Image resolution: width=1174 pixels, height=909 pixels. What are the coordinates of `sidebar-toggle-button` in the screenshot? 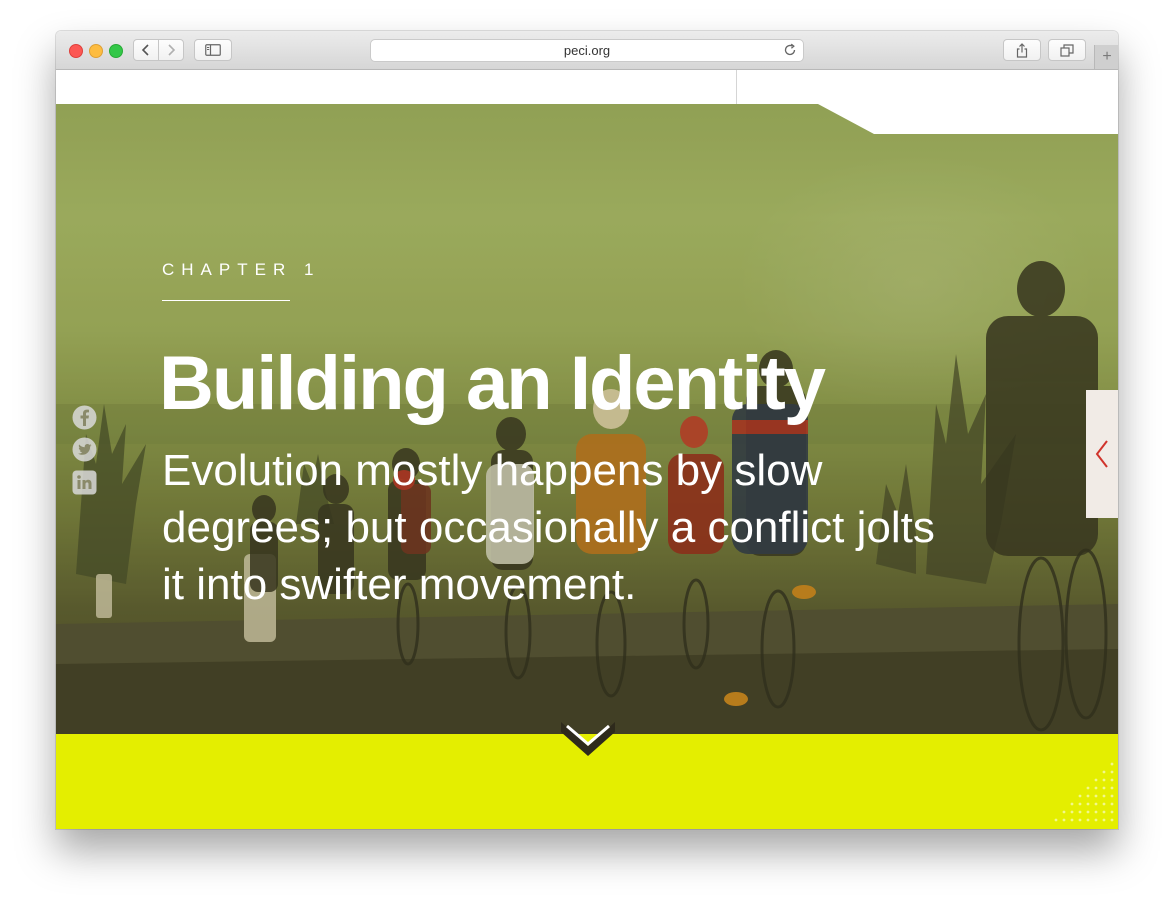 It's located at (213, 50).